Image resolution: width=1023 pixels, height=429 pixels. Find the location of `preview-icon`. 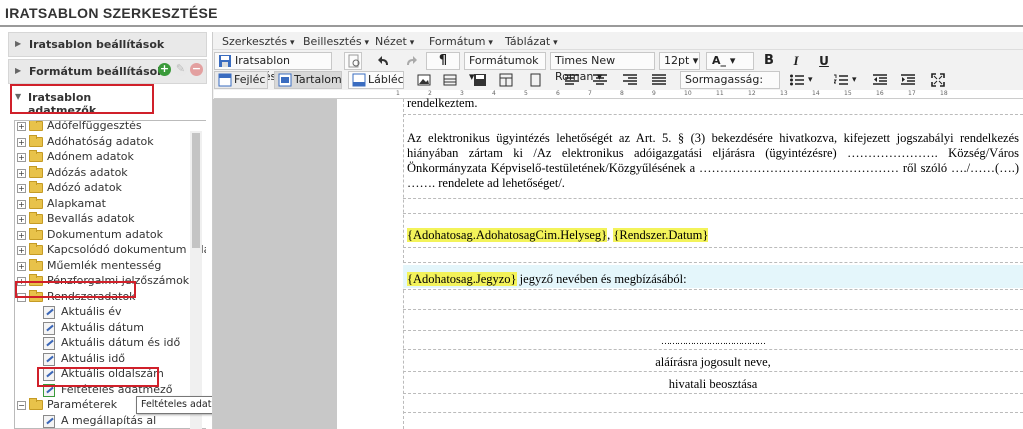

preview-icon is located at coordinates (354, 61).